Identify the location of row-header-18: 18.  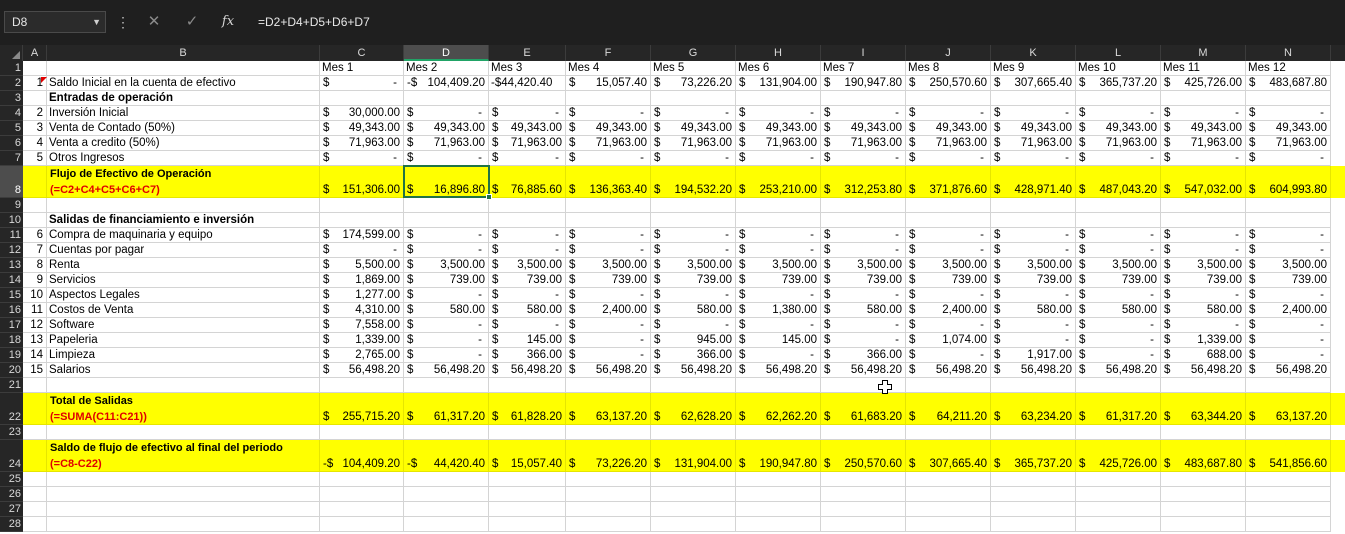
(11, 340).